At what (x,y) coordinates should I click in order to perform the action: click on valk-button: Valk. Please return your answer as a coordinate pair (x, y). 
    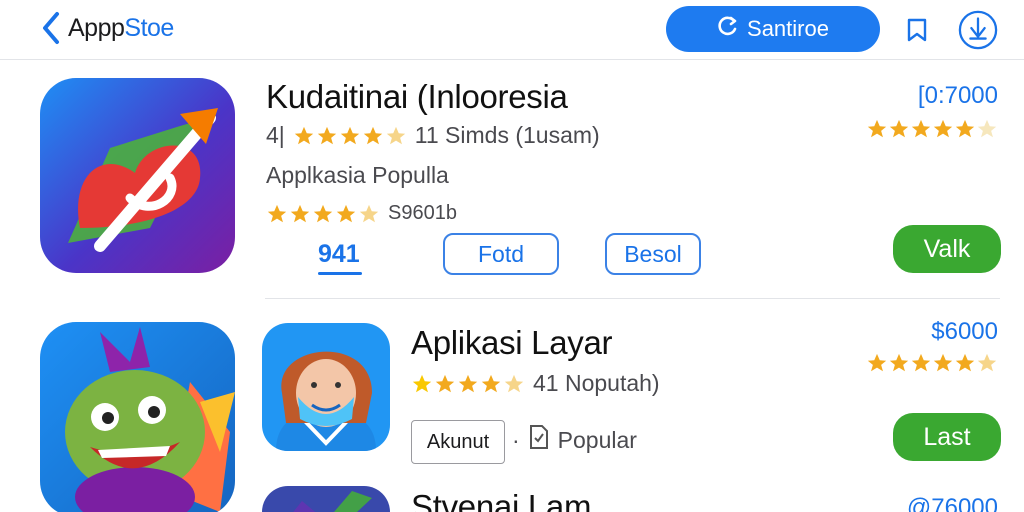
    Looking at the image, I should click on (947, 249).